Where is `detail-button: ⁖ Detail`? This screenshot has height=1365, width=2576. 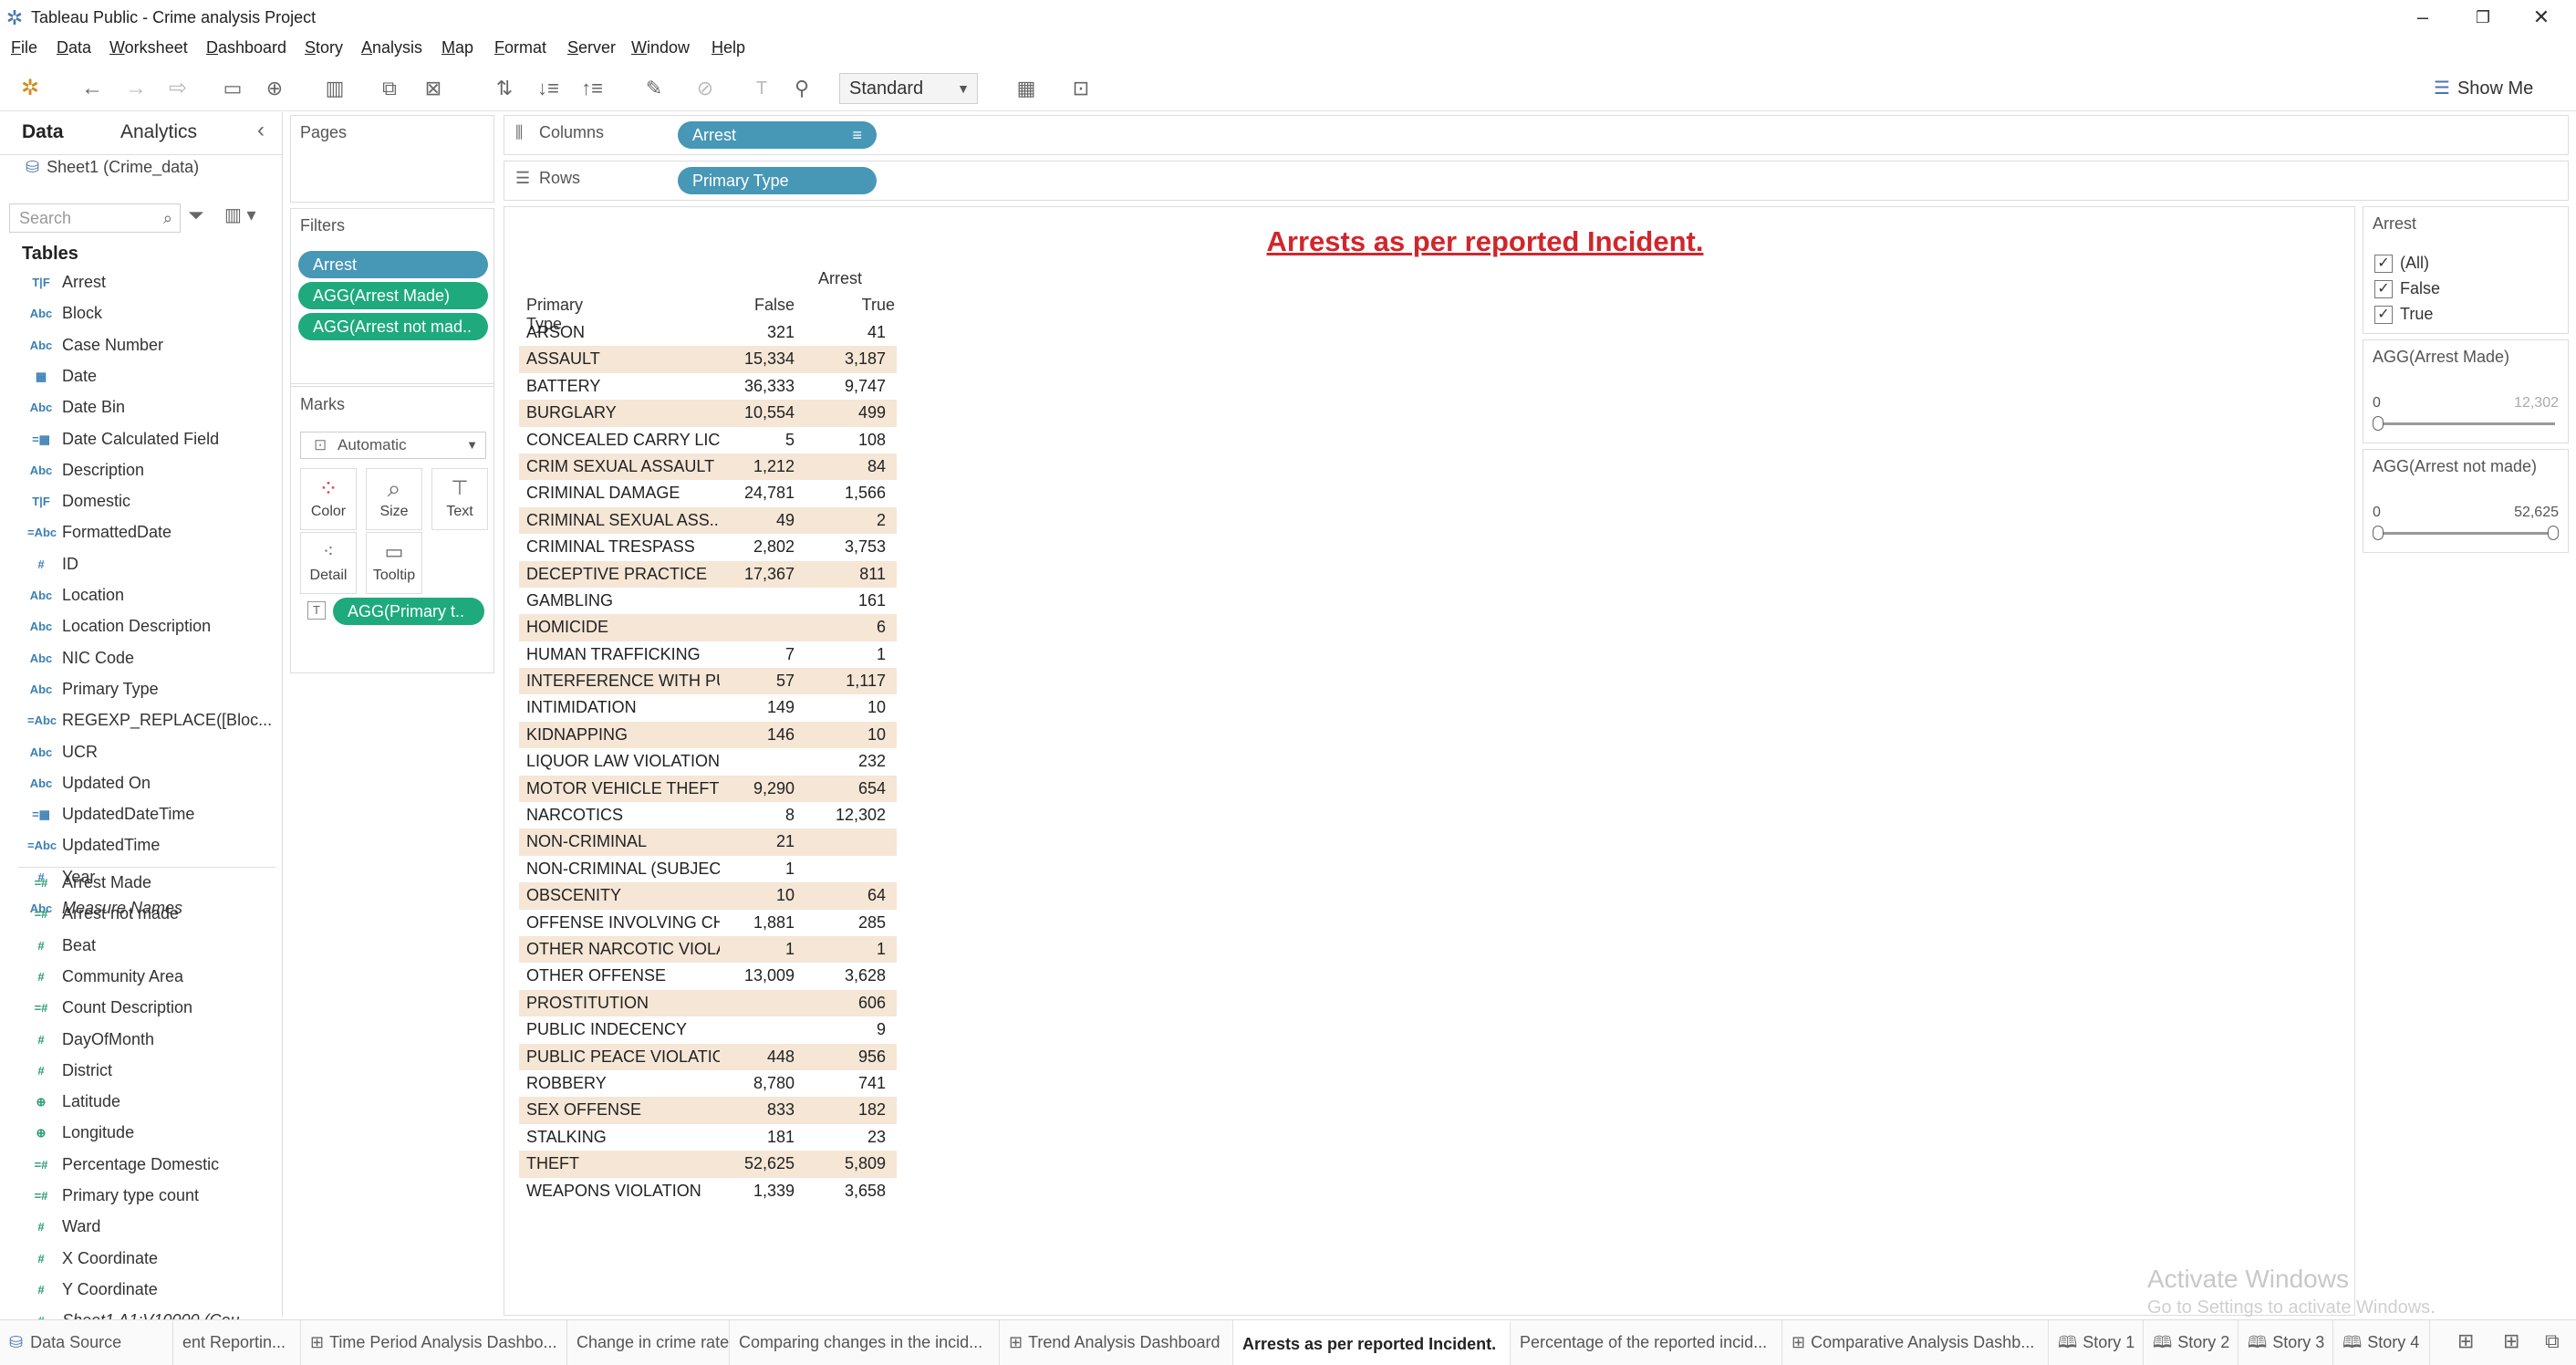
detail-button: ⁖ Detail is located at coordinates (328, 563).